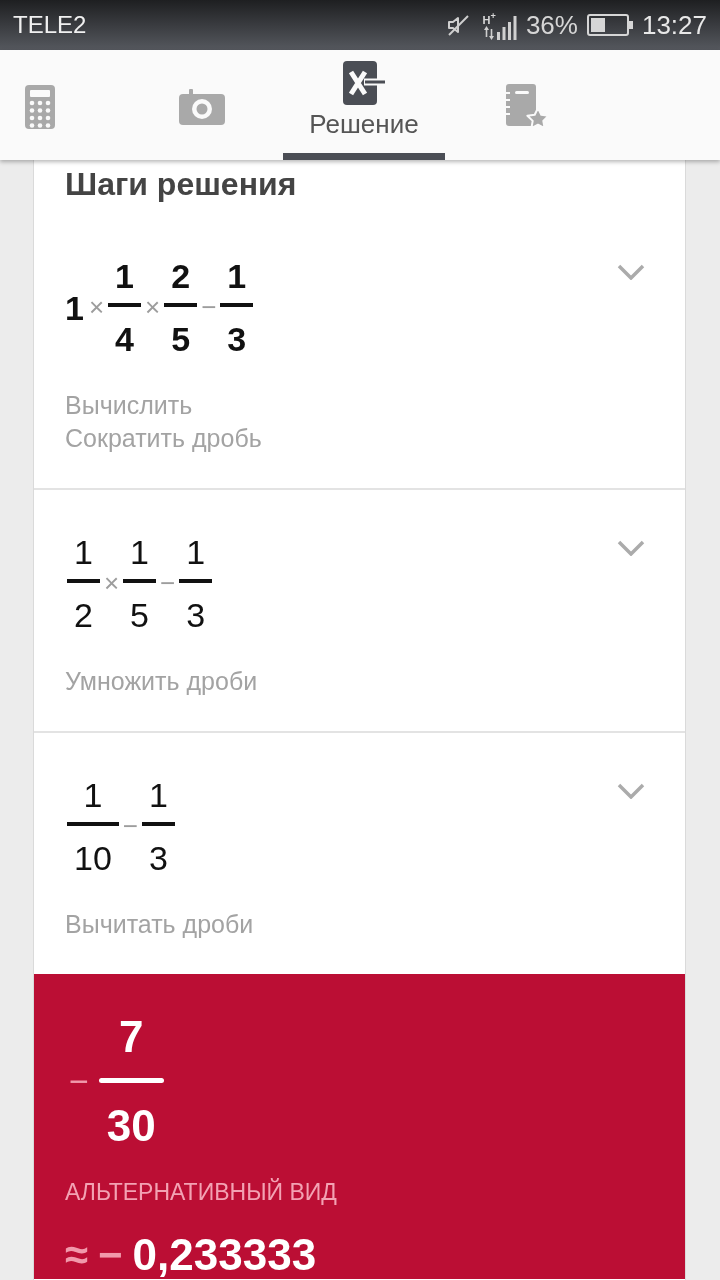 The width and height of the screenshot is (720, 1280). I want to click on denominator: 30, so click(131, 1126).